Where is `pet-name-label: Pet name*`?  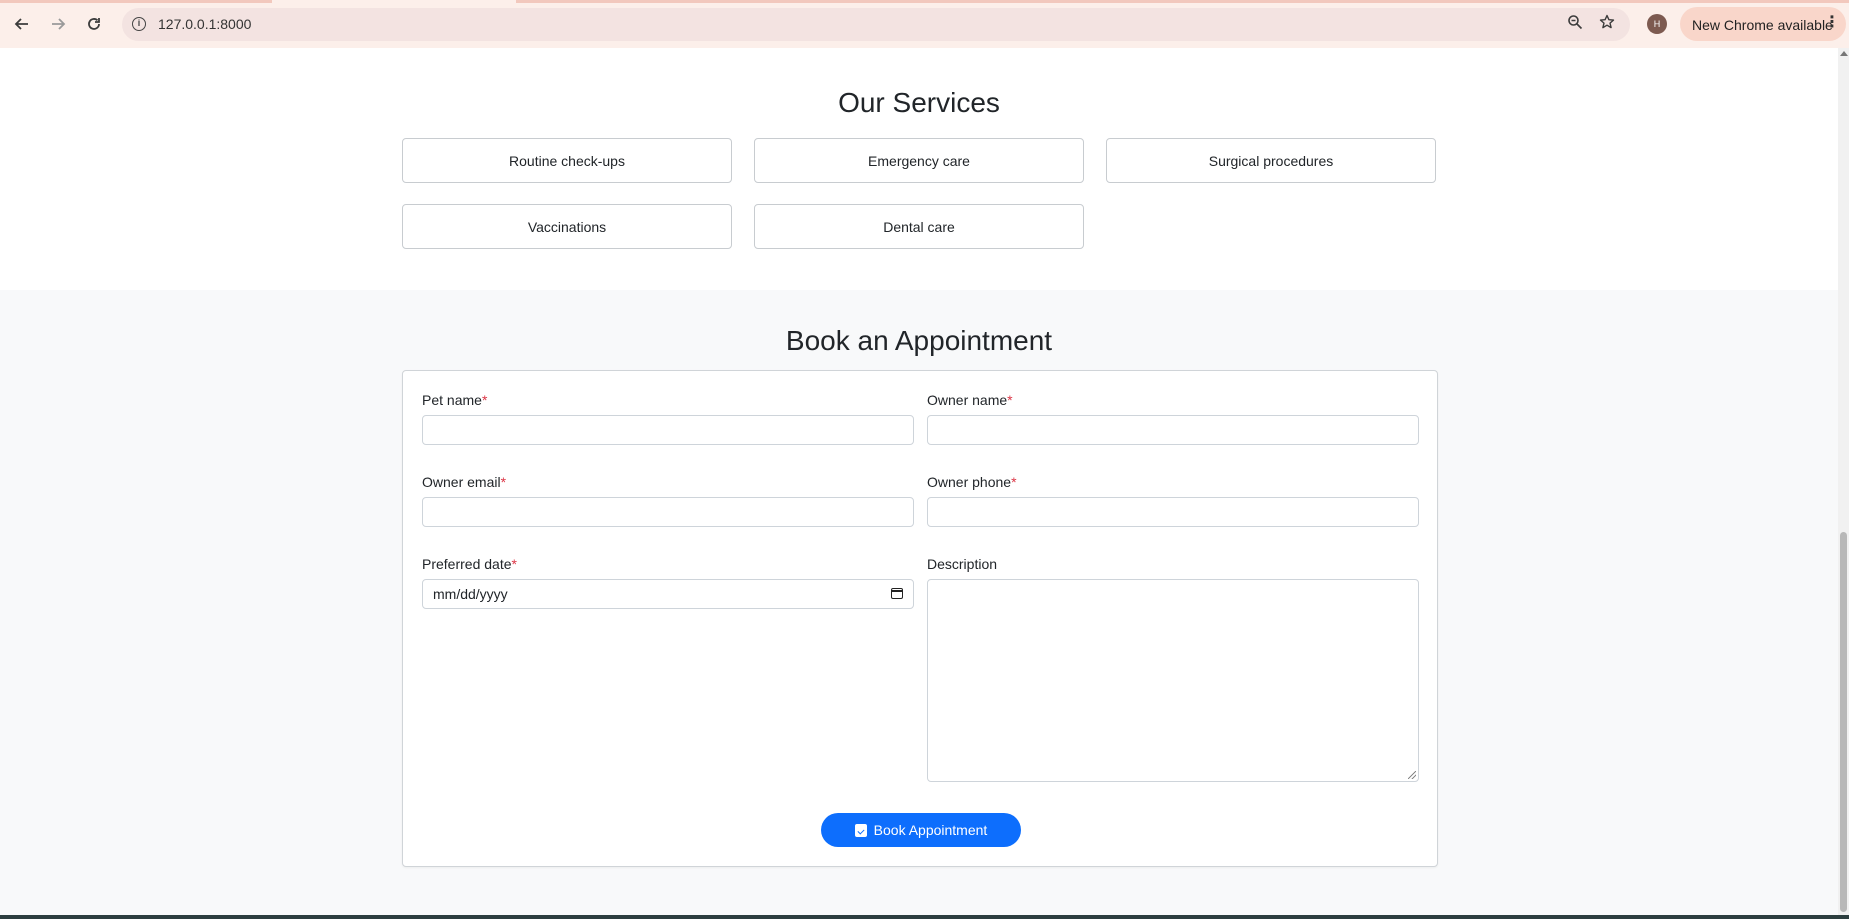 pet-name-label: Pet name* is located at coordinates (454, 400).